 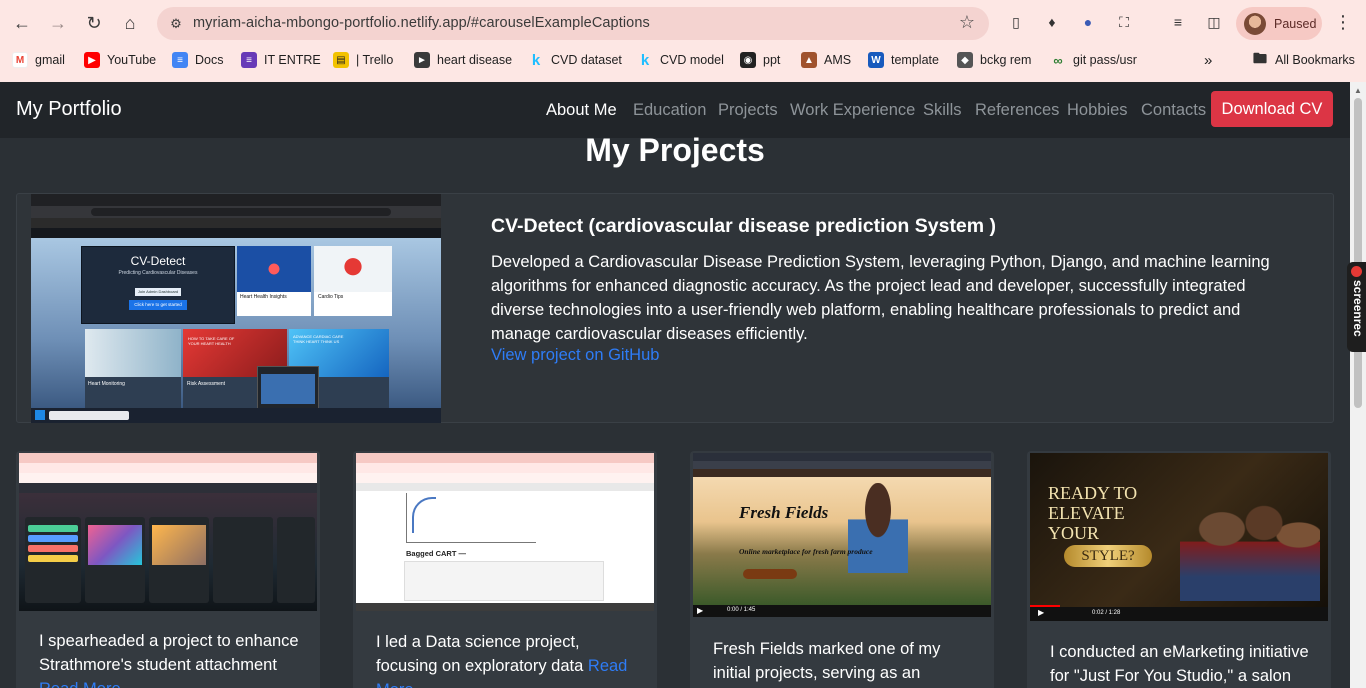 I want to click on projects-heading: My Projects, so click(x=675, y=150).